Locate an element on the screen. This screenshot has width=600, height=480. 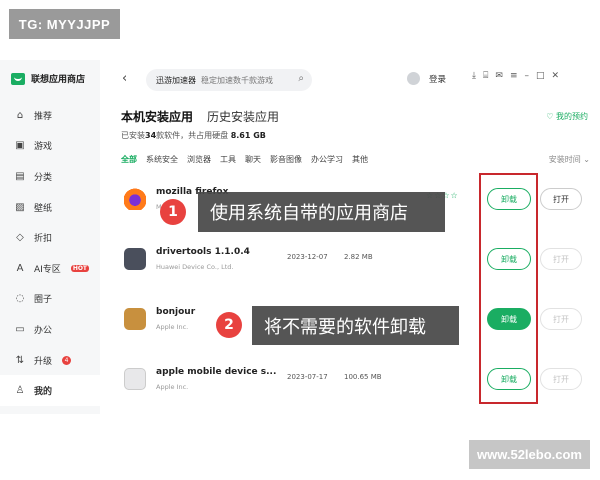
sidebar-item-label: 办公 is located at coordinates (43, 330).